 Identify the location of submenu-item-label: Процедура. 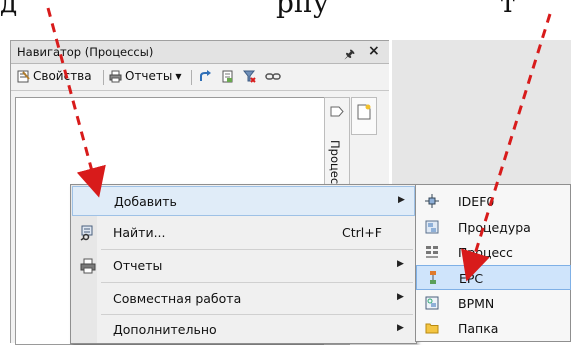
(494, 227).